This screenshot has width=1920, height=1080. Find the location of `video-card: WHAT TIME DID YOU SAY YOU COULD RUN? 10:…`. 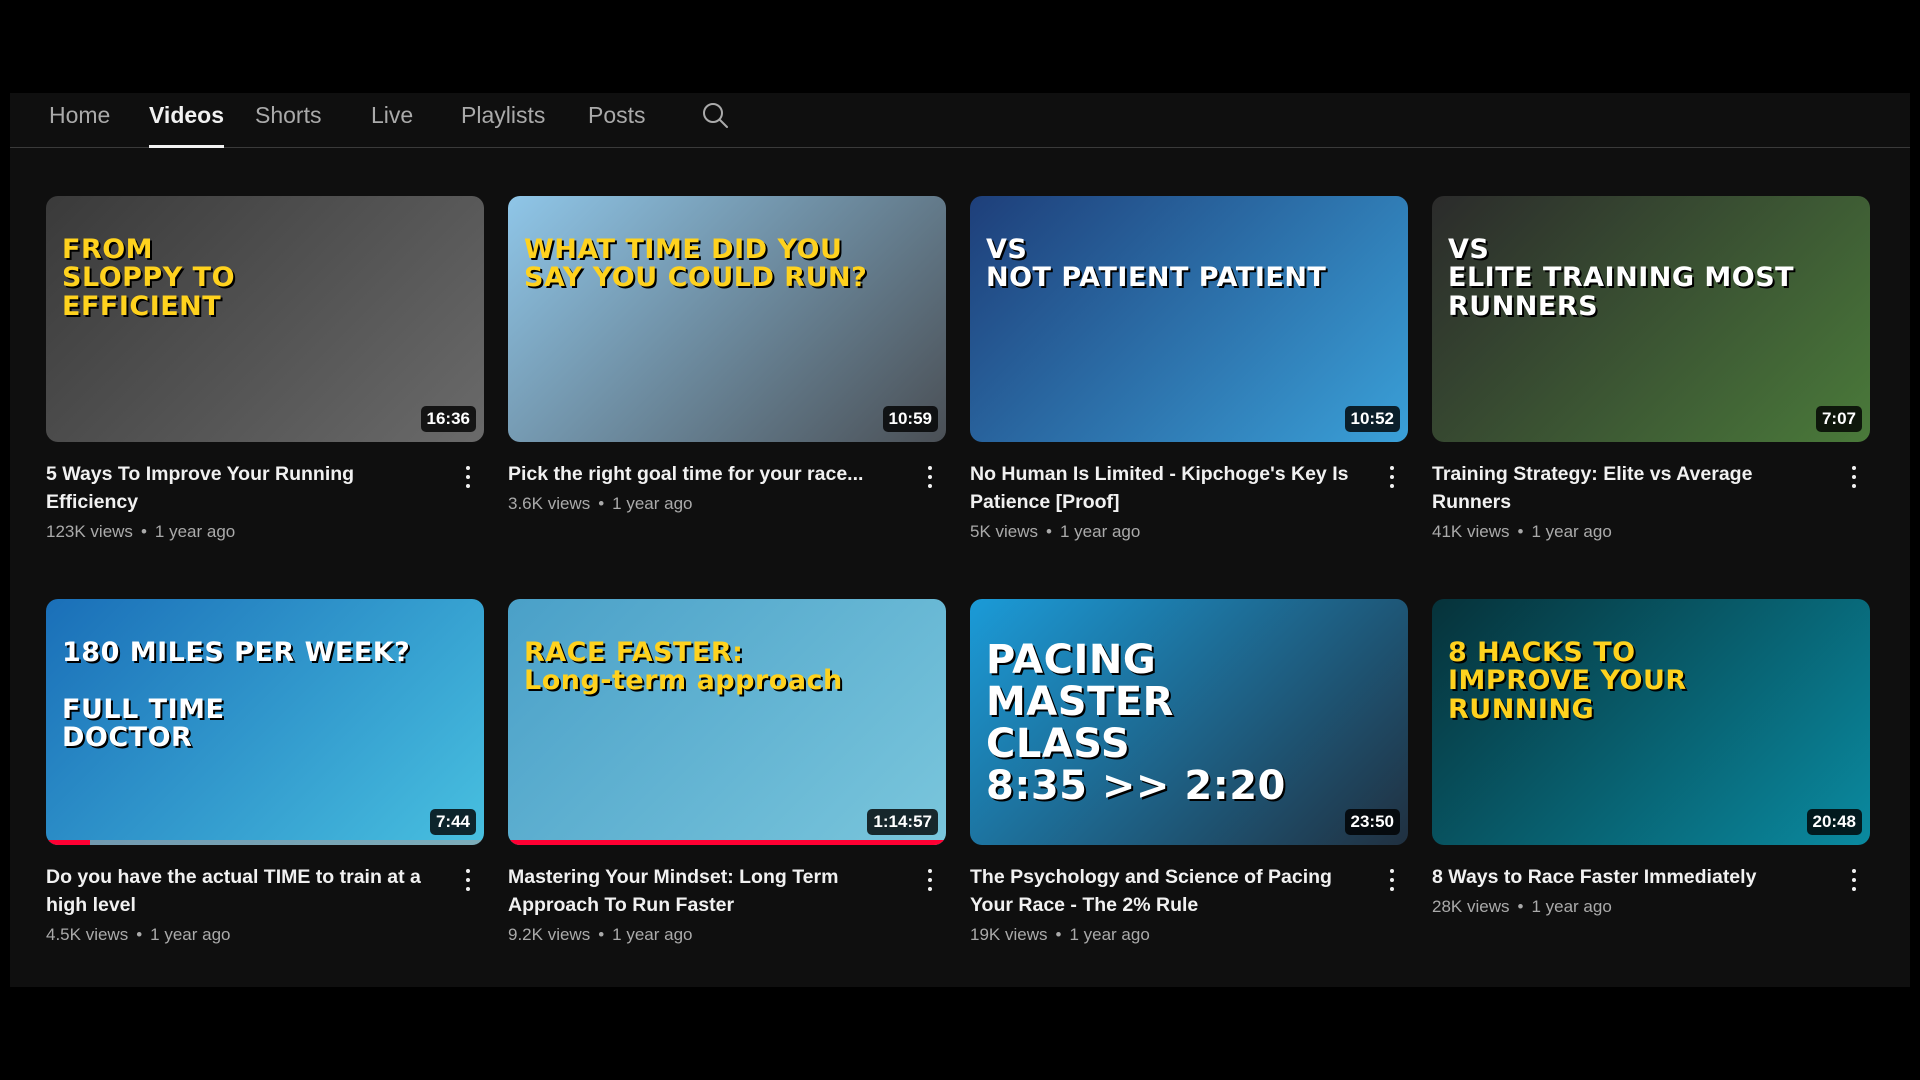

video-card: WHAT TIME DID YOU SAY YOU COULD RUN? 10:… is located at coordinates (727, 397).